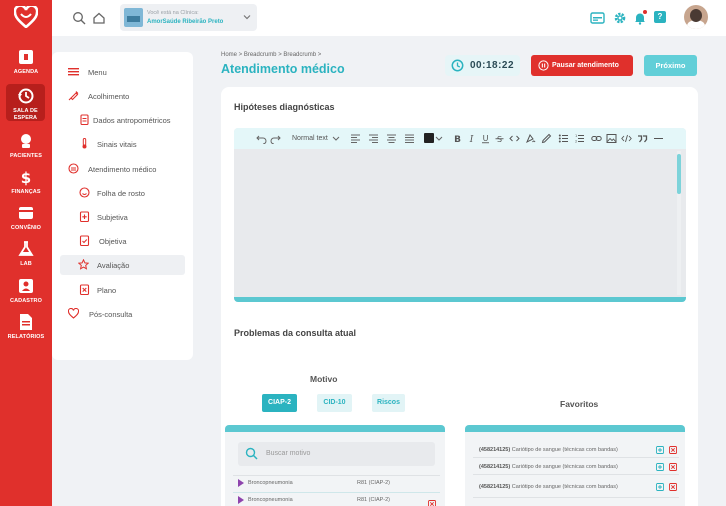  What do you see at coordinates (122, 72) in the screenshot?
I see `sidemenu-item-menu: Menu` at bounding box center [122, 72].